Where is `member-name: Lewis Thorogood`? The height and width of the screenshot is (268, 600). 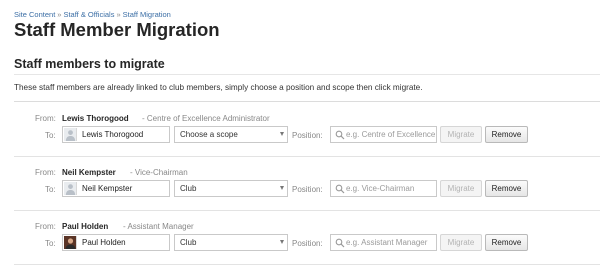
member-name: Lewis Thorogood is located at coordinates (95, 118).